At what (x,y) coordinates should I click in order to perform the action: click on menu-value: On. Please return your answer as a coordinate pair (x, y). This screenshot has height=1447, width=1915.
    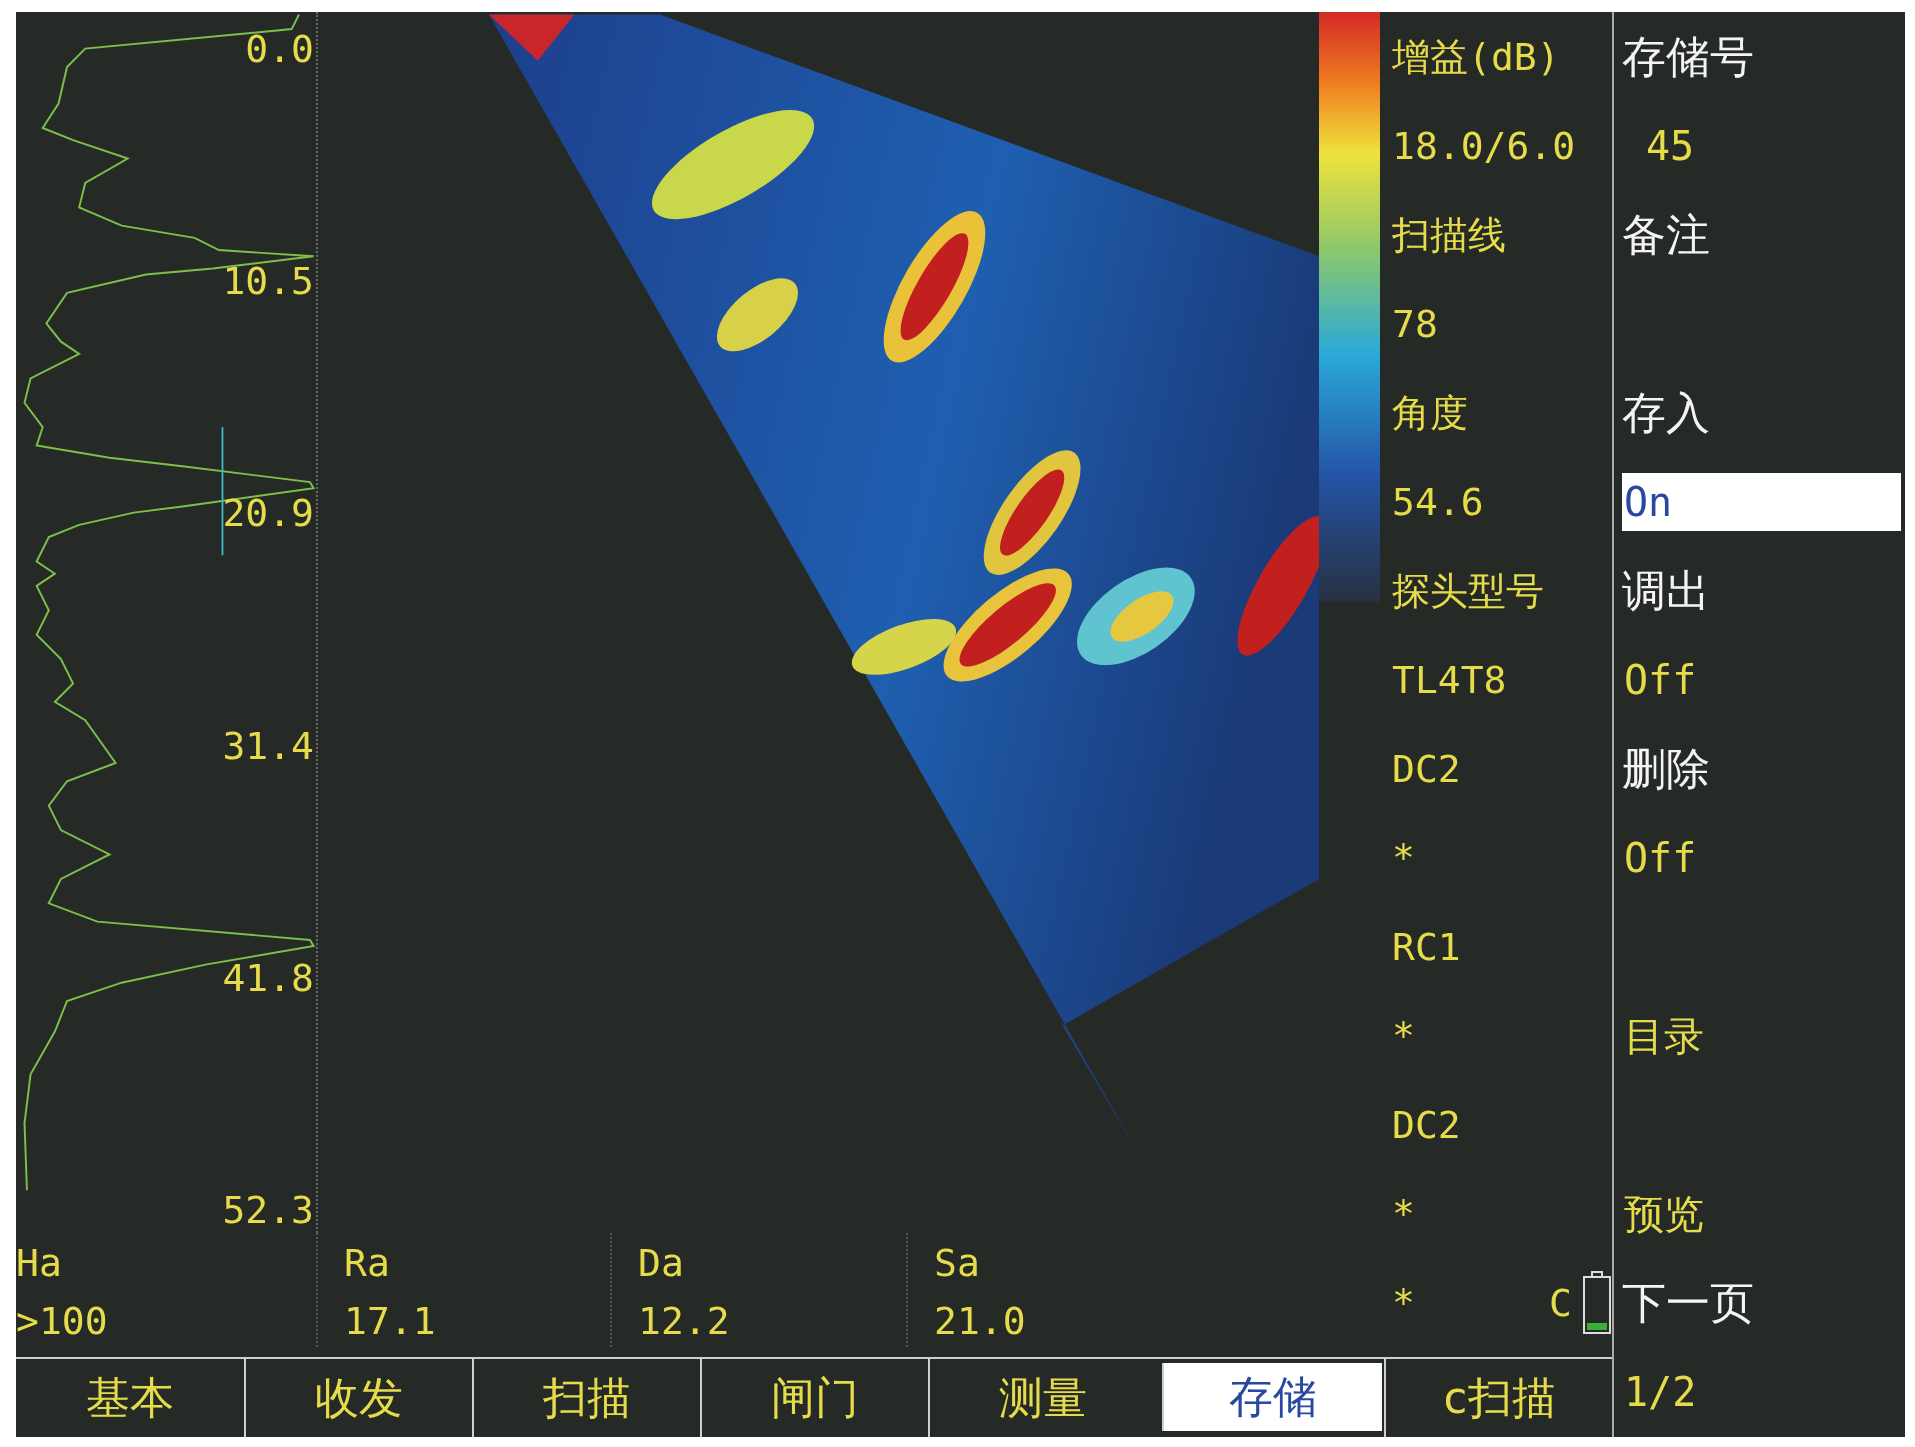
    Looking at the image, I should click on (1761, 501).